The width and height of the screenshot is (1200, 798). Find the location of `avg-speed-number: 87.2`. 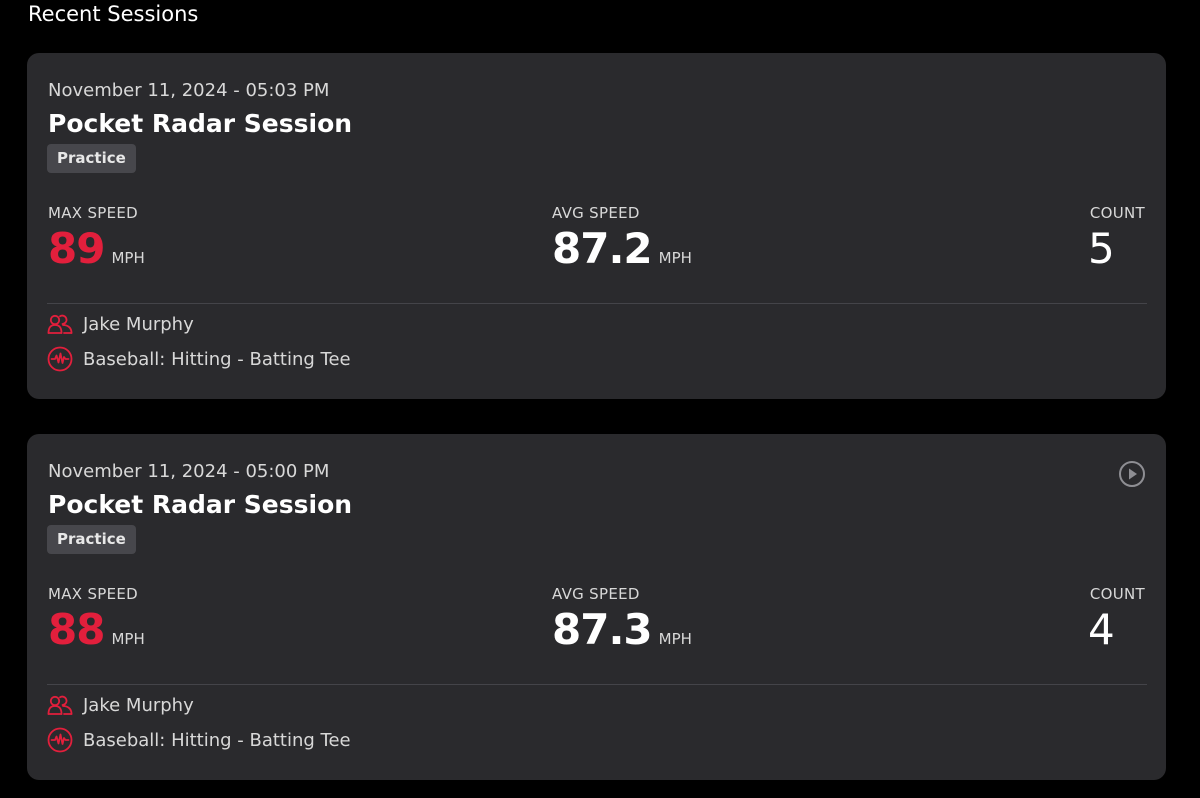

avg-speed-number: 87.2 is located at coordinates (602, 248).